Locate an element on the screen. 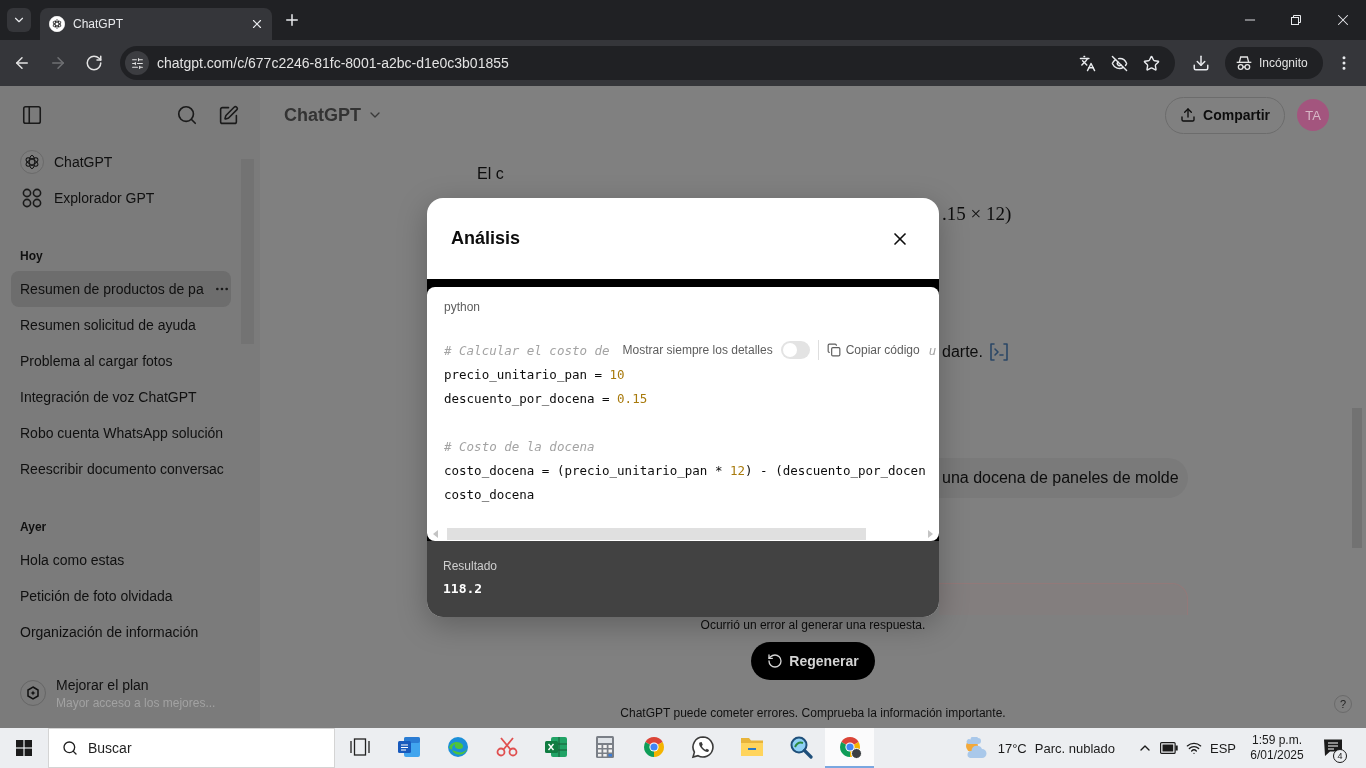  profile-button: Incógnito is located at coordinates (1274, 63).